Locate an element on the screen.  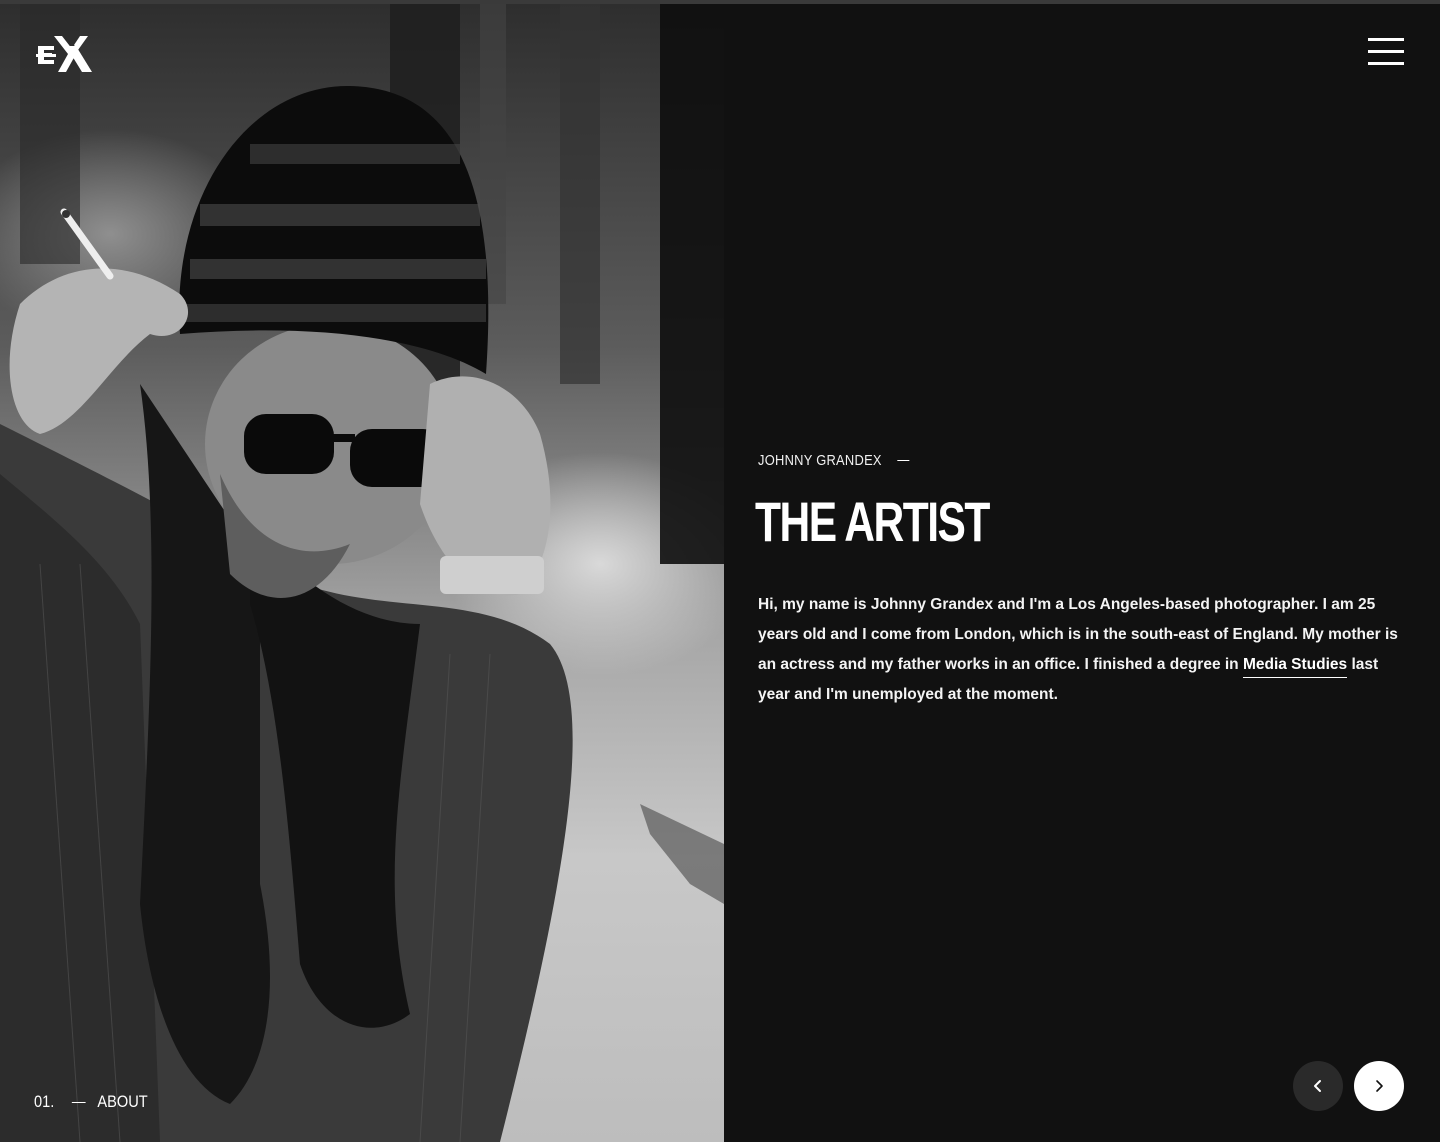
page-title: THE ARTIST is located at coordinates (872, 521).